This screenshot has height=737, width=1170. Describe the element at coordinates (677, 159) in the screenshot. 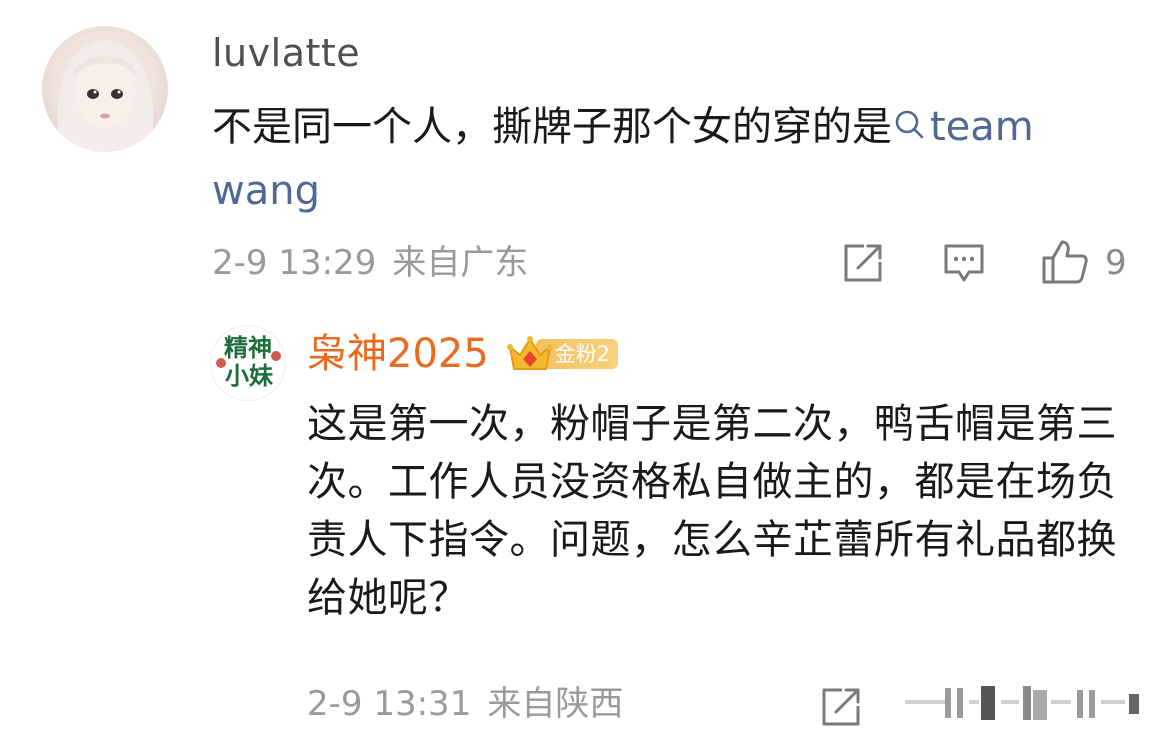

I see `comment-text: 不是同一个人，撕牌子那个女的穿的是 team wang` at that location.